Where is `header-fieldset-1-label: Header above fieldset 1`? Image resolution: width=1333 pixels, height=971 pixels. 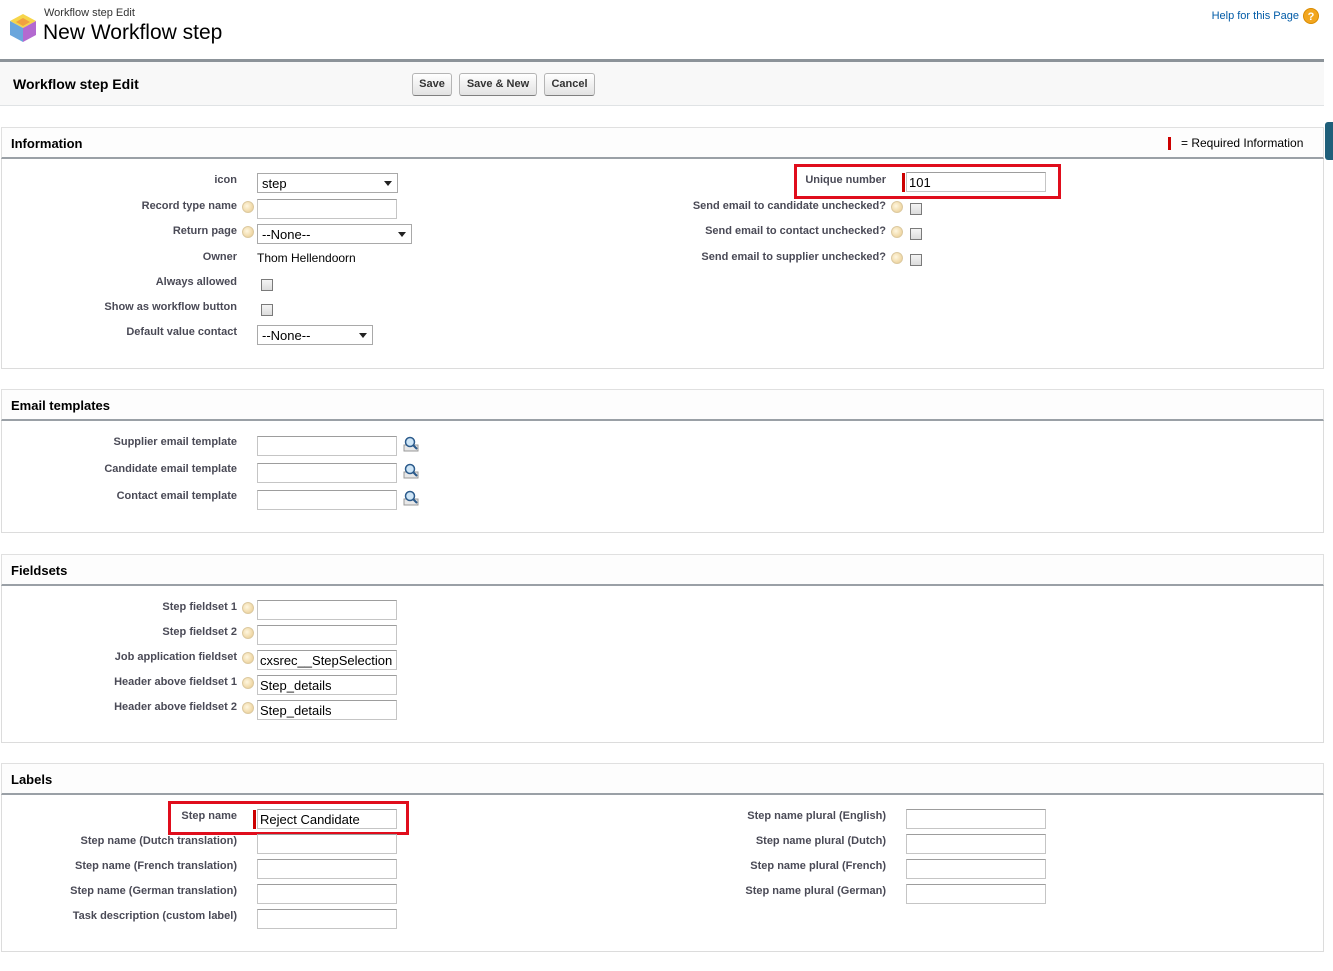
header-fieldset-1-label: Header above fieldset 1 is located at coordinates (175, 682).